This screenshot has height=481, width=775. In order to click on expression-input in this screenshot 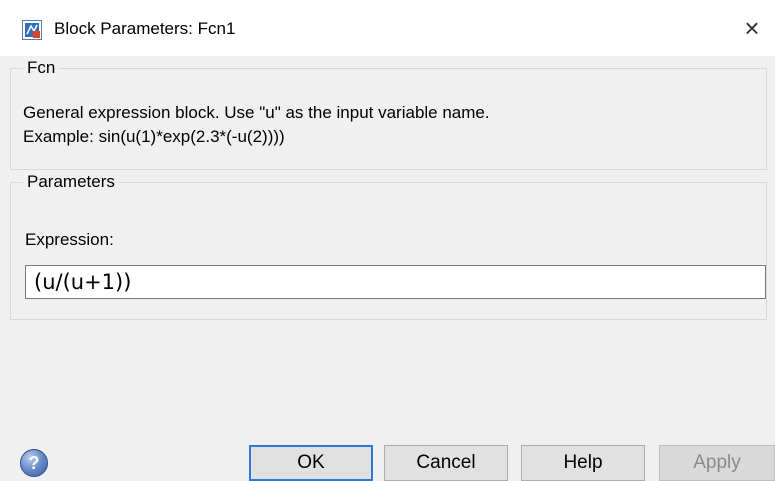, I will do `click(395, 282)`.